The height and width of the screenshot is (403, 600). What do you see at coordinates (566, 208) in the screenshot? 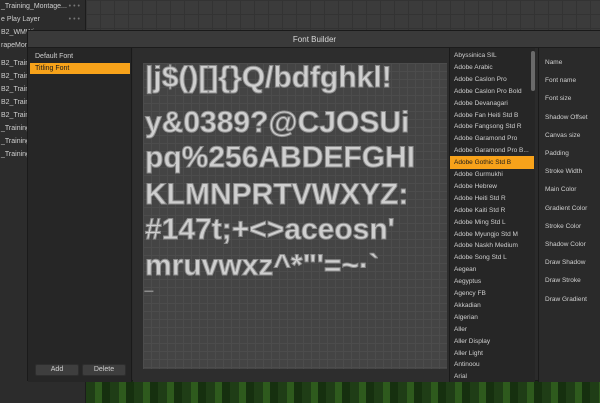
I see `property-label: Gradient Color` at bounding box center [566, 208].